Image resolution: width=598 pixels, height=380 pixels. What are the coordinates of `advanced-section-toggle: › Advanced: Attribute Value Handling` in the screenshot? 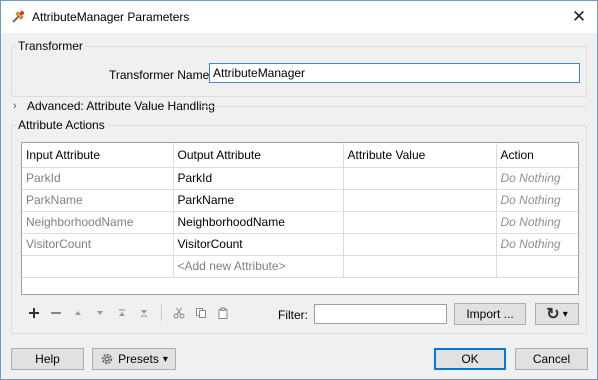 It's located at (114, 106).